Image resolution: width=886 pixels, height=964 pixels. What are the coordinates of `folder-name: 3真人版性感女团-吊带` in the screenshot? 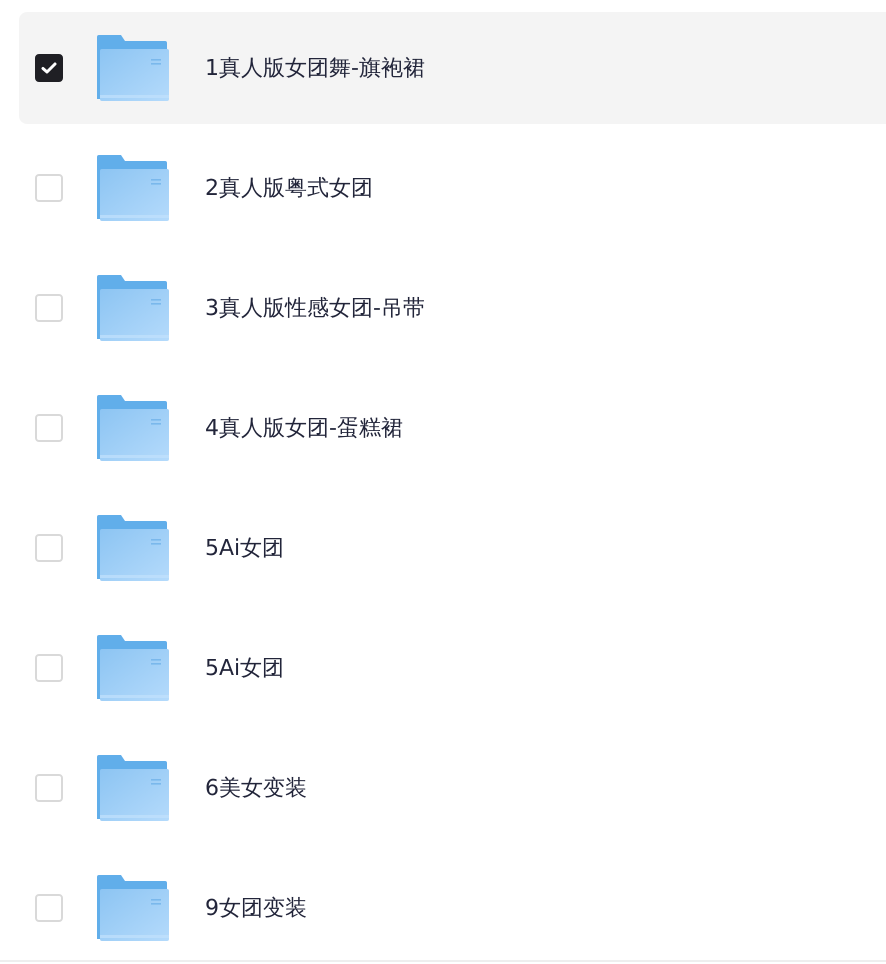 It's located at (315, 308).